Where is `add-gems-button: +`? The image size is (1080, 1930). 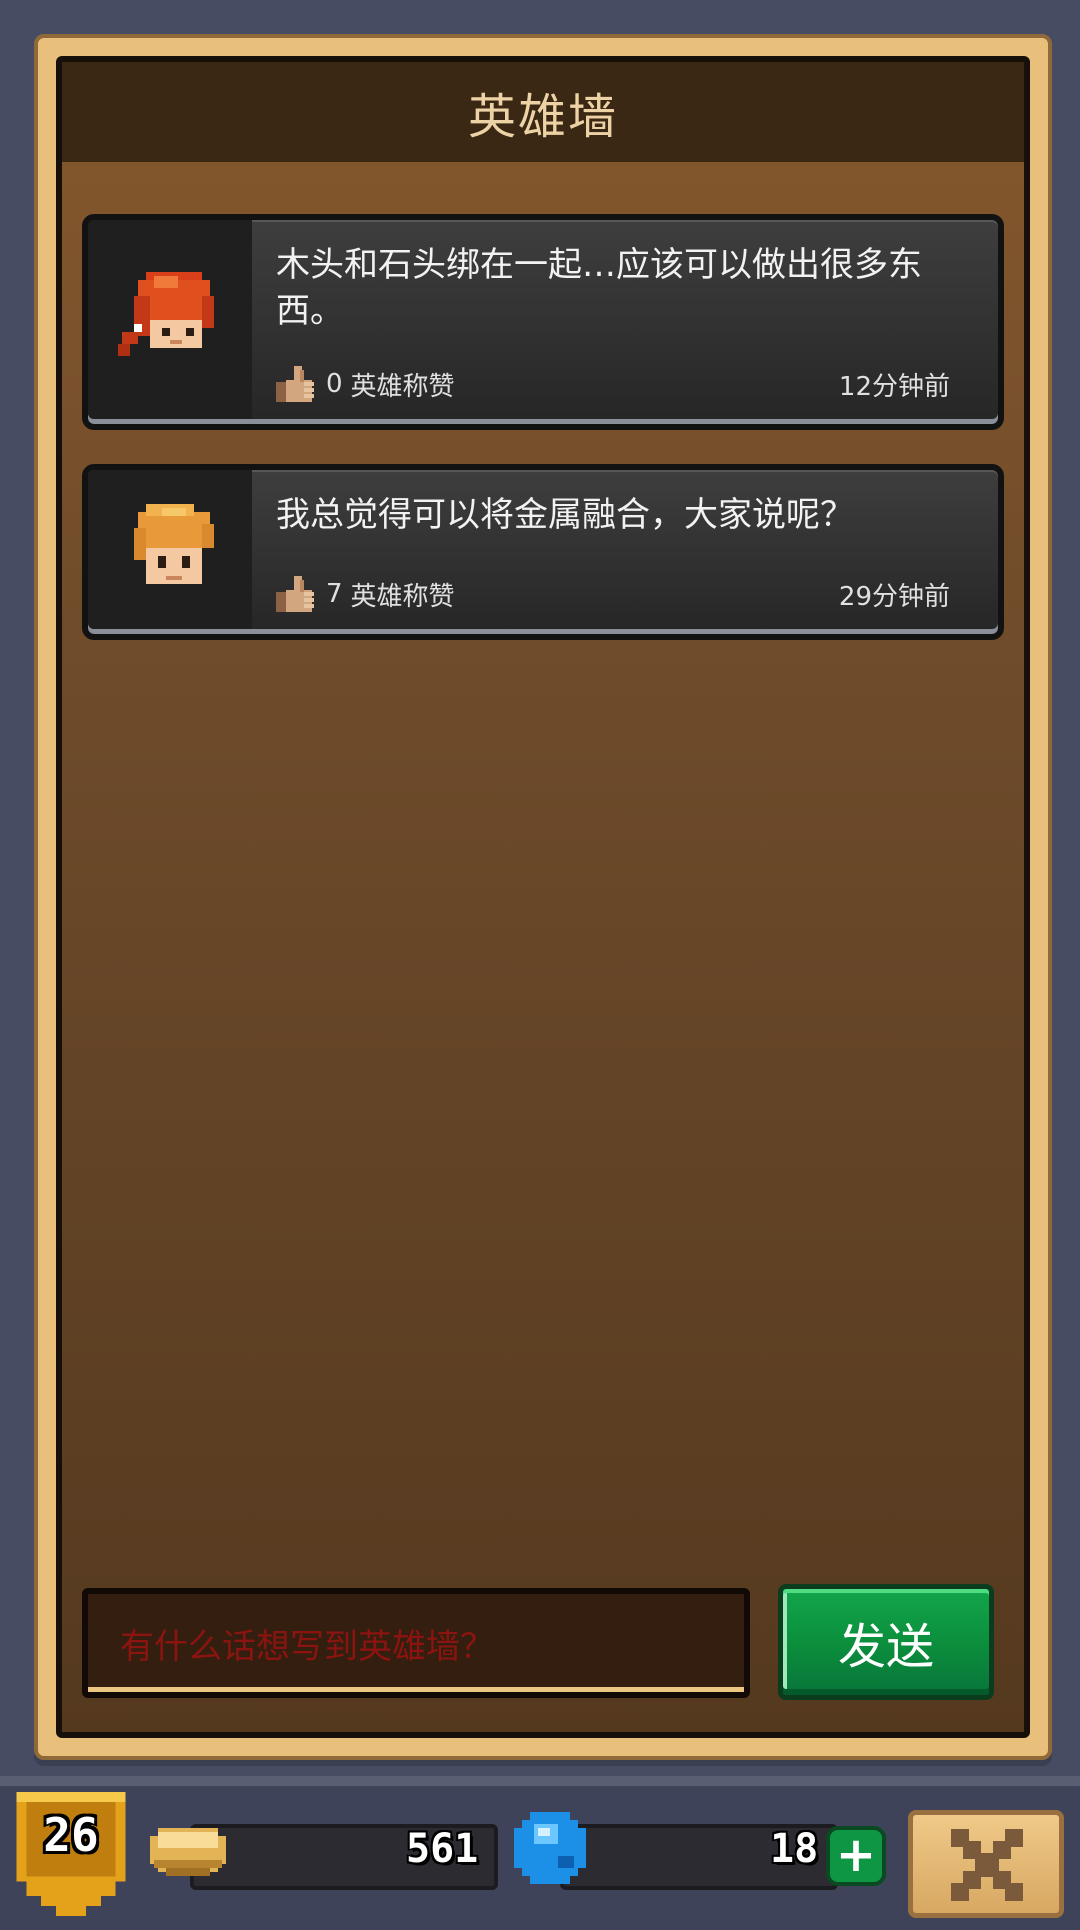 add-gems-button: + is located at coordinates (856, 1856).